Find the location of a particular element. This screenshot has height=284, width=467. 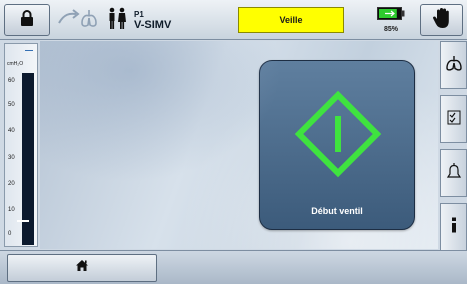

lock-icon is located at coordinates (27, 20).